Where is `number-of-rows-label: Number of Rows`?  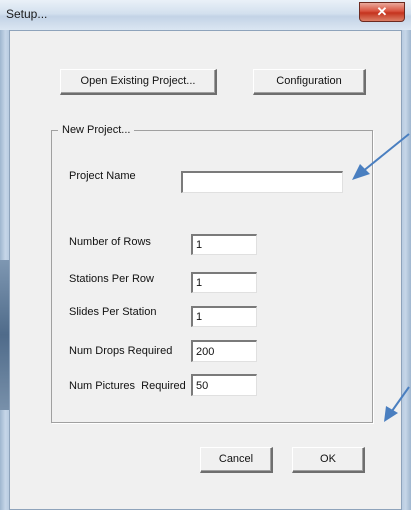
number-of-rows-label: Number of Rows is located at coordinates (110, 242).